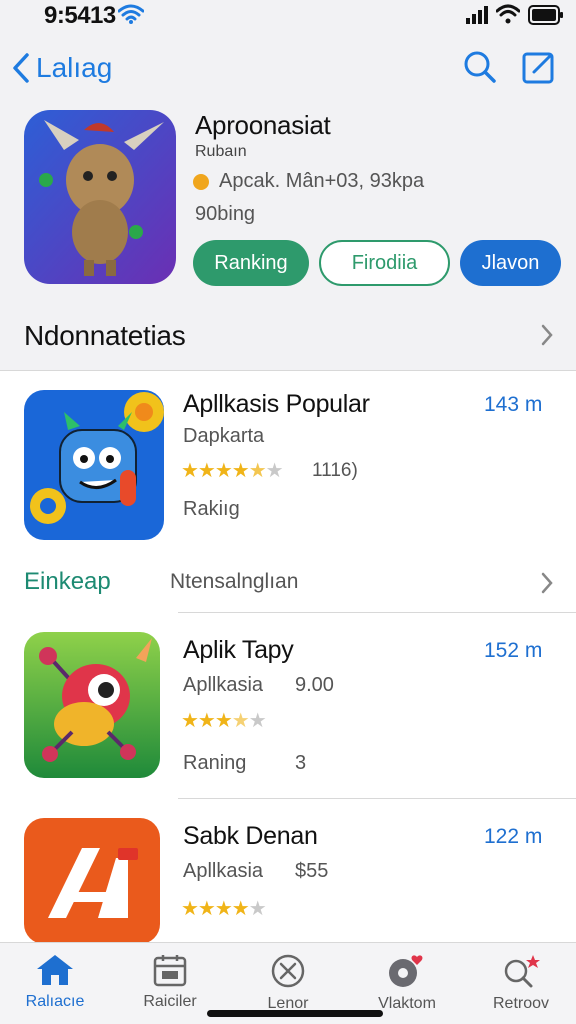 This screenshot has height=1024, width=576. I want to click on rating-stars-3: ★★★★★, so click(224, 909).